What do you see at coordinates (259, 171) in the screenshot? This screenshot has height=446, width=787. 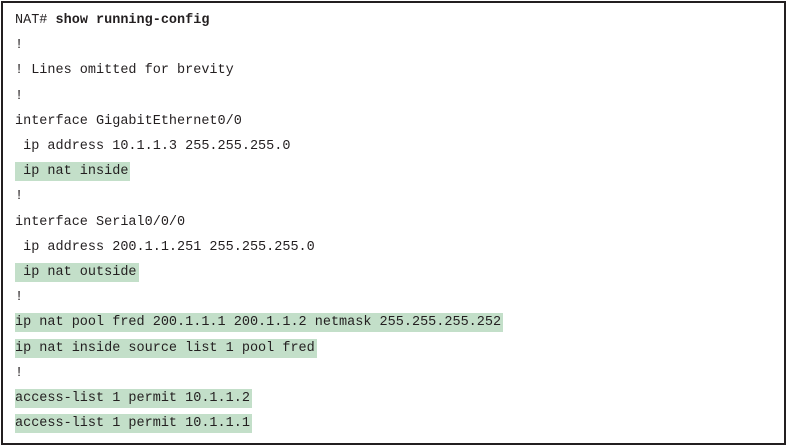 I see `config-line-highlighted: ip nat inside` at bounding box center [259, 171].